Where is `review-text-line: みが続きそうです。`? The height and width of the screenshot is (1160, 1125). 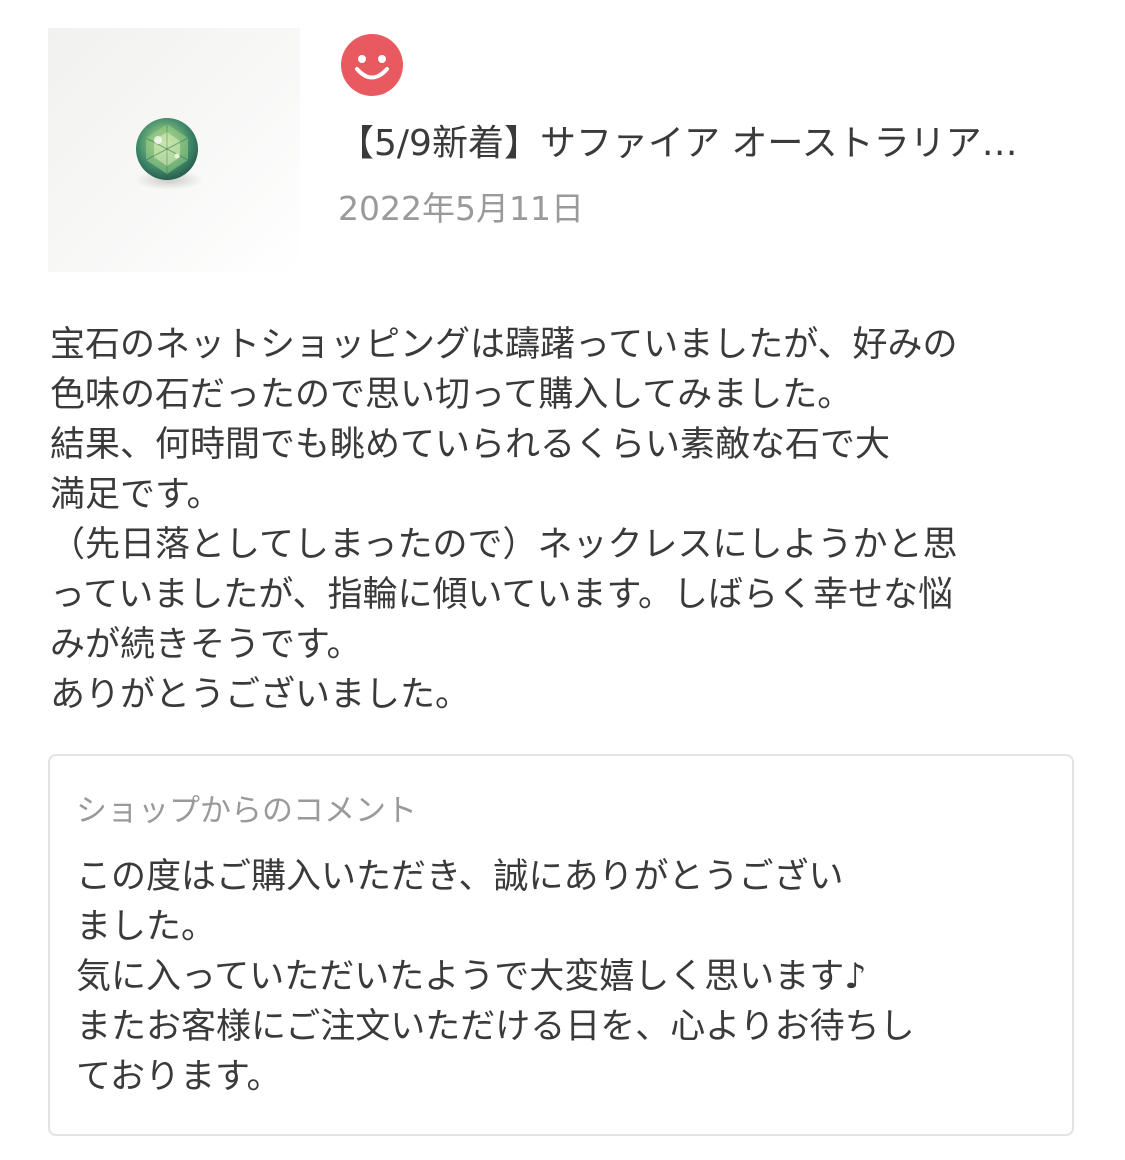 review-text-line: みが続きそうです。 is located at coordinates (206, 645).